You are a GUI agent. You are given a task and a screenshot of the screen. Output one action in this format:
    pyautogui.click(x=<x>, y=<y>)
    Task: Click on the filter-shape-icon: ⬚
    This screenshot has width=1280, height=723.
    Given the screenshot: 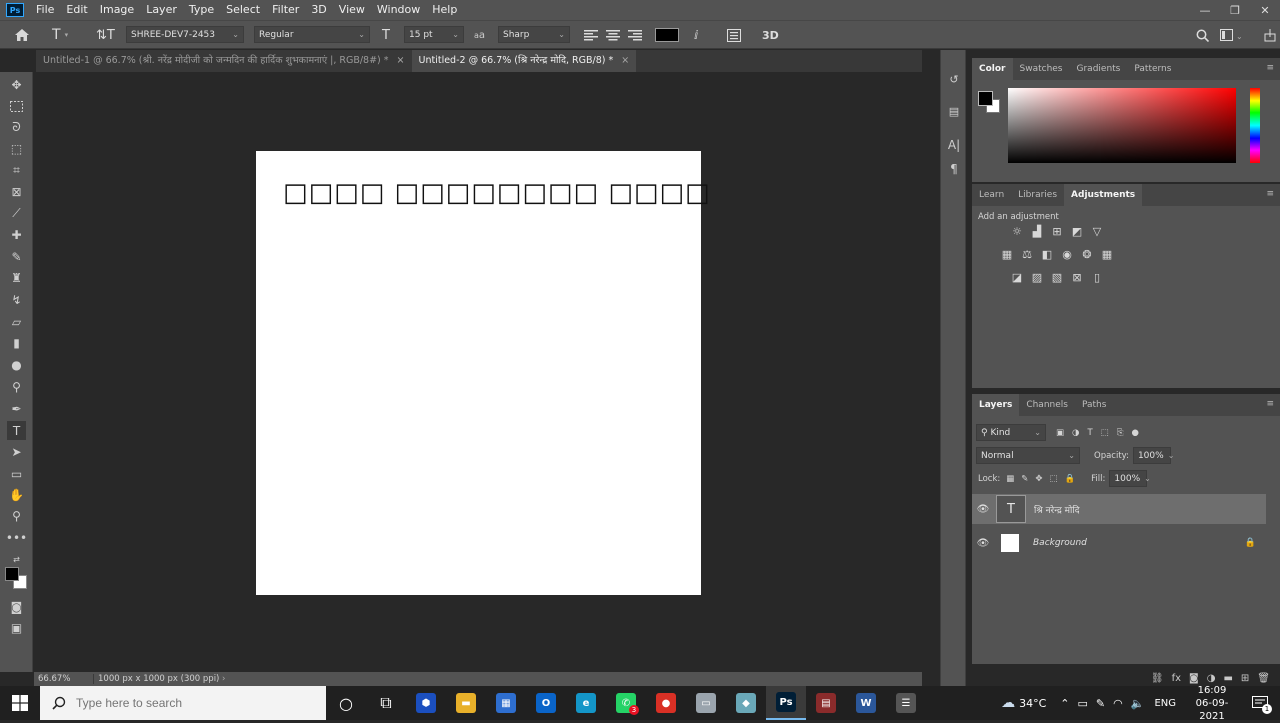 What is the action you would take?
    pyautogui.click(x=1105, y=433)
    